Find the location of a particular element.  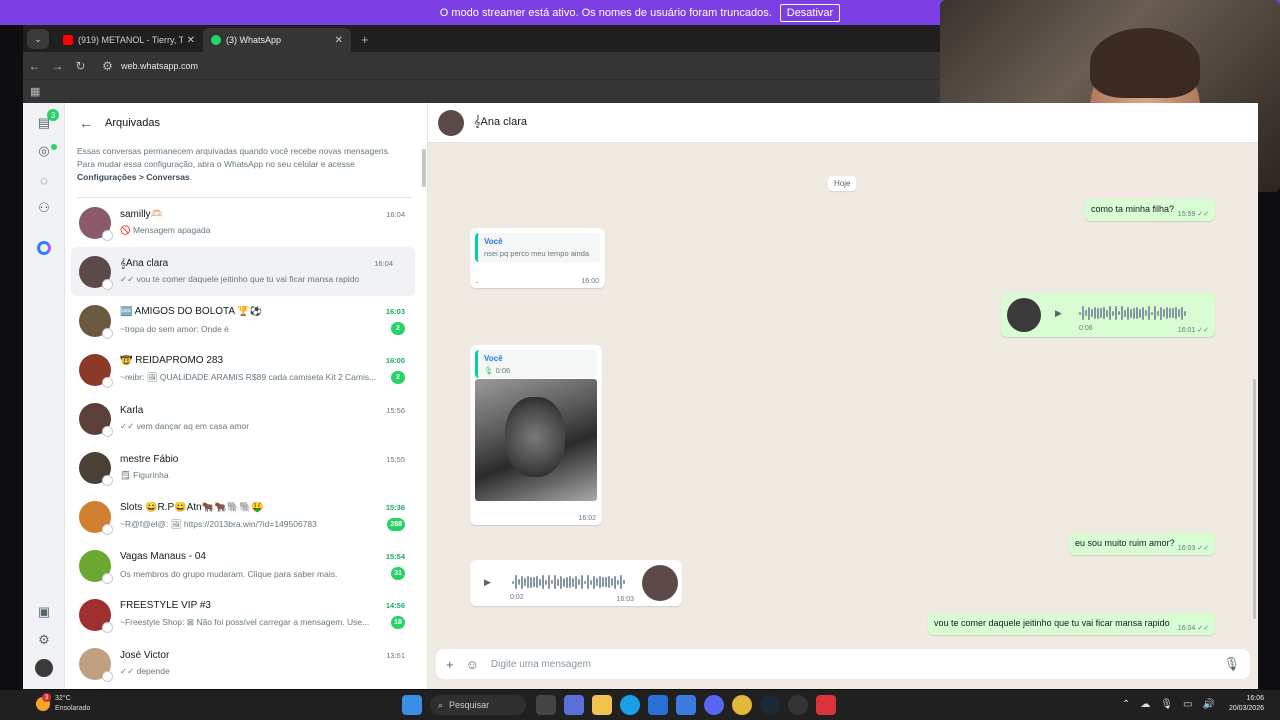

obs-icon is located at coordinates (798, 705).